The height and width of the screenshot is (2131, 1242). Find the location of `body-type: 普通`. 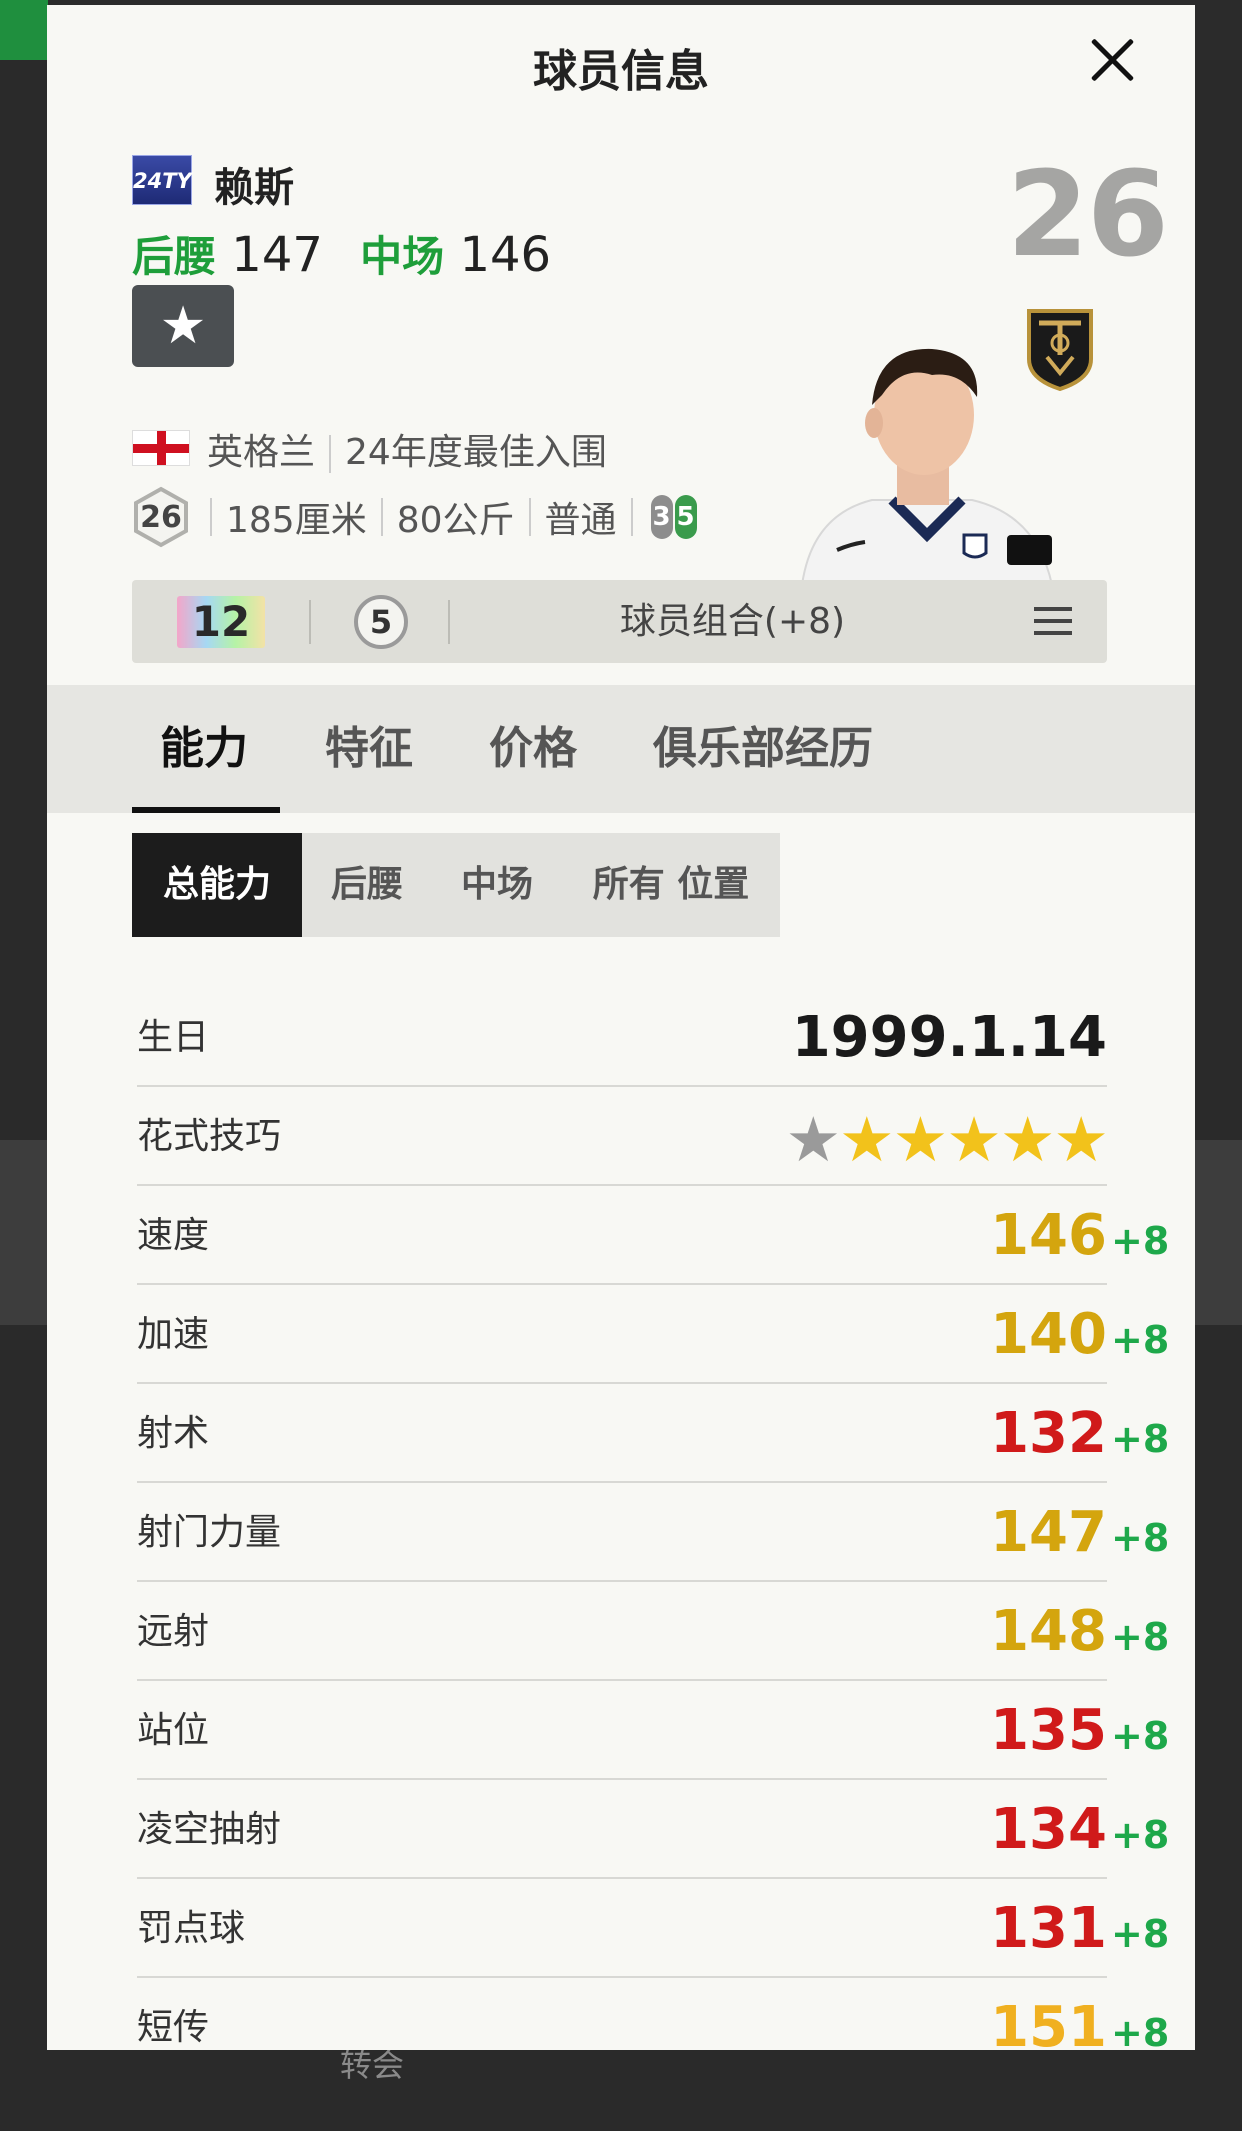

body-type: 普通 is located at coordinates (580, 520).